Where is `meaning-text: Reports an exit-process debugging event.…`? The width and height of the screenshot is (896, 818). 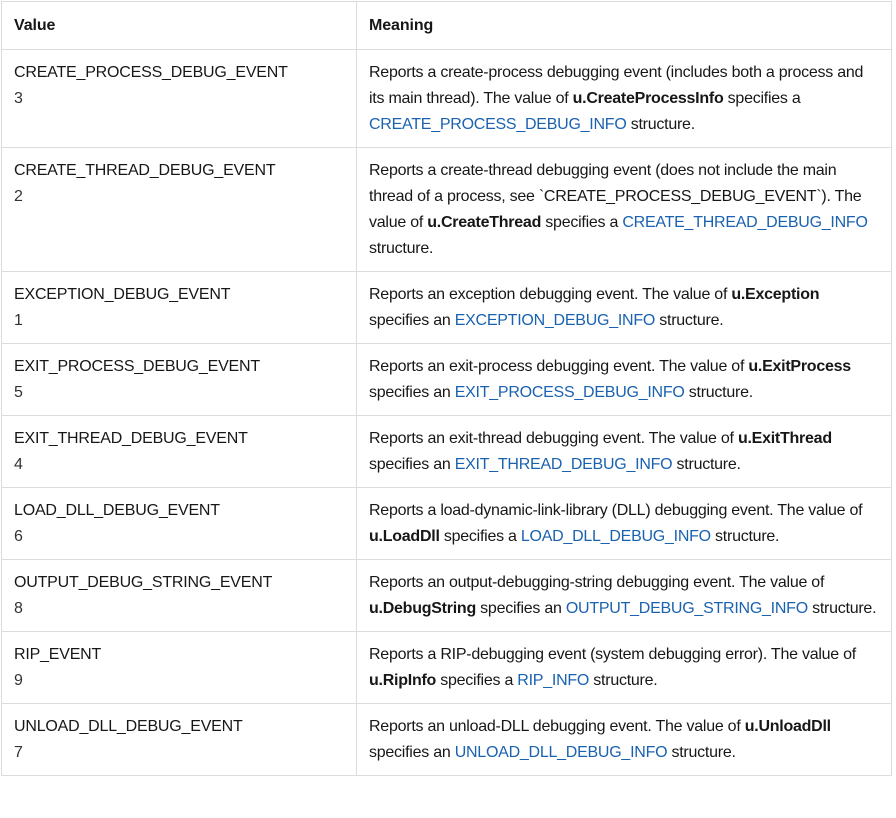 meaning-text: Reports an exit-process debugging event.… is located at coordinates (559, 366).